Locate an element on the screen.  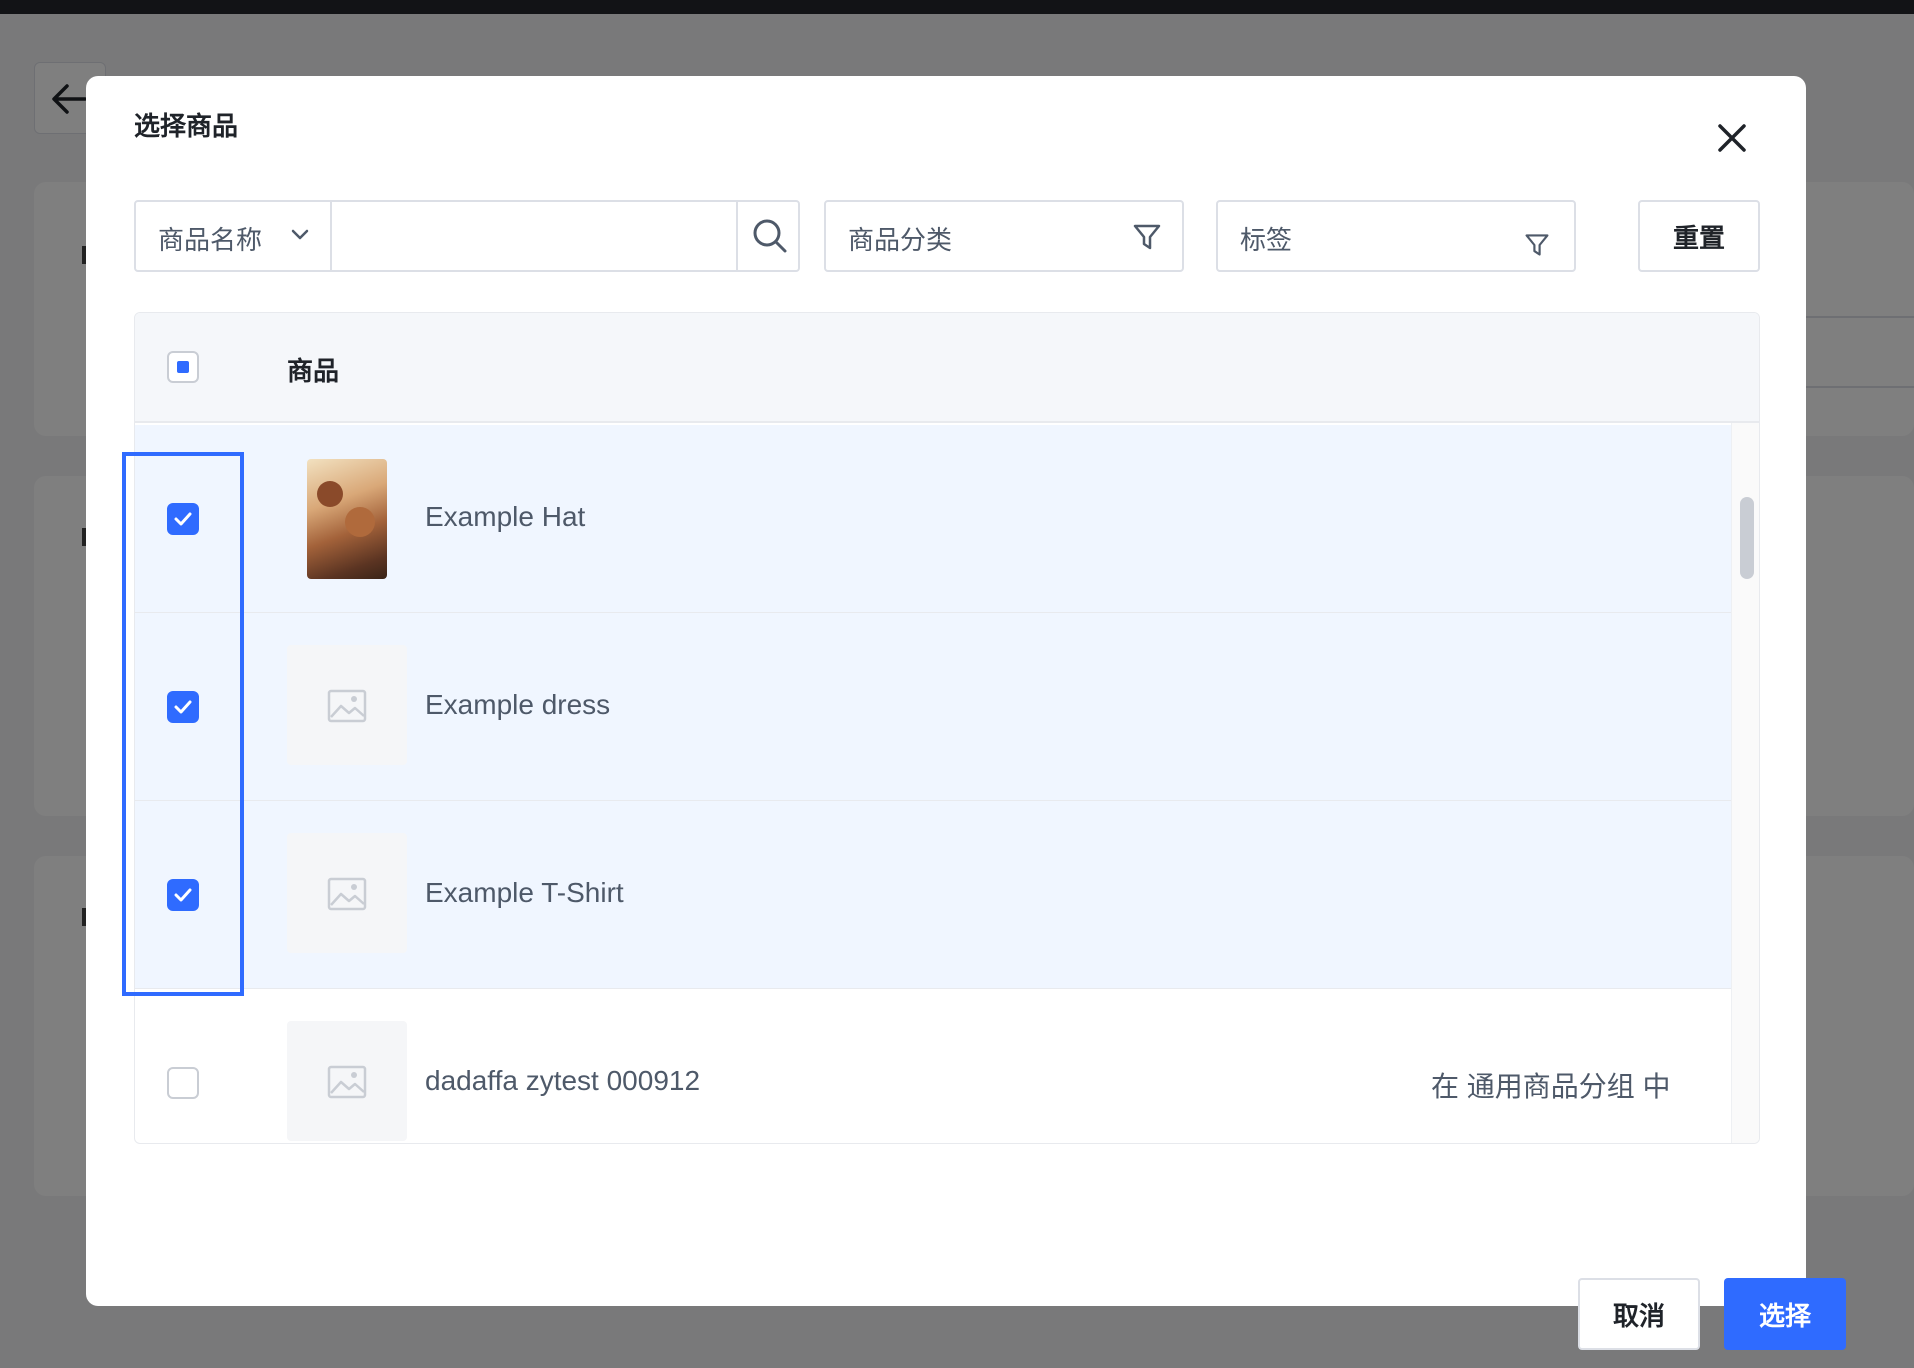
close-button is located at coordinates (1732, 138).